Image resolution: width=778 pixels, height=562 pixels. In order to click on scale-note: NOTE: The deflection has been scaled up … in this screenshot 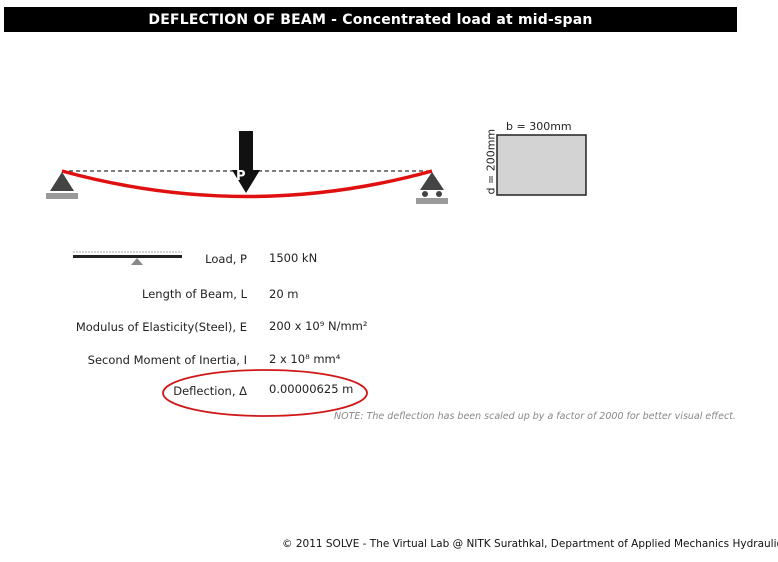, I will do `click(535, 416)`.